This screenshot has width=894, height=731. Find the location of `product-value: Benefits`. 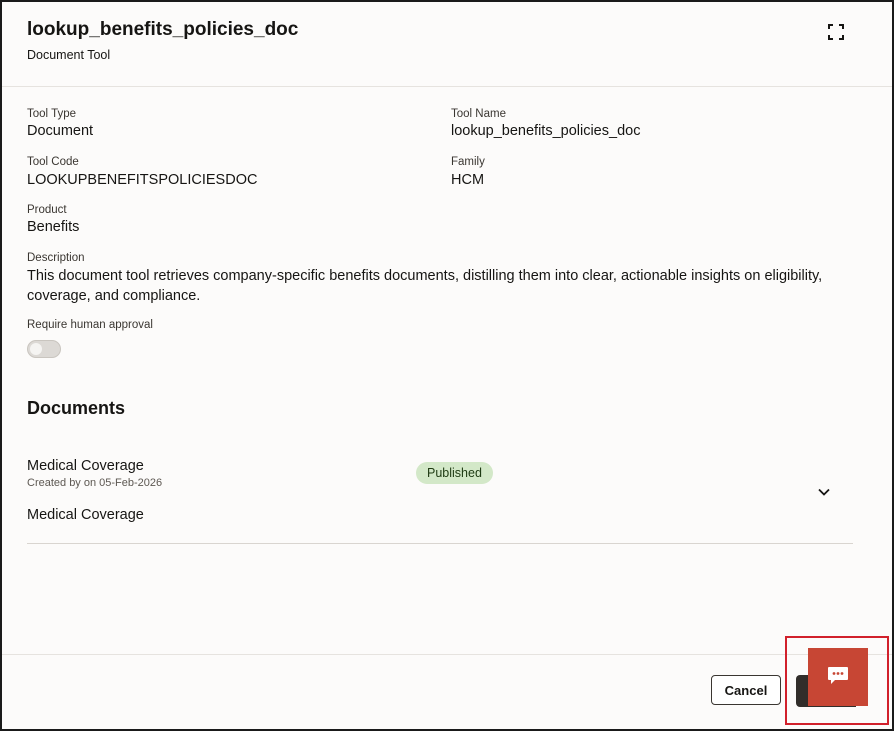

product-value: Benefits is located at coordinates (53, 227).